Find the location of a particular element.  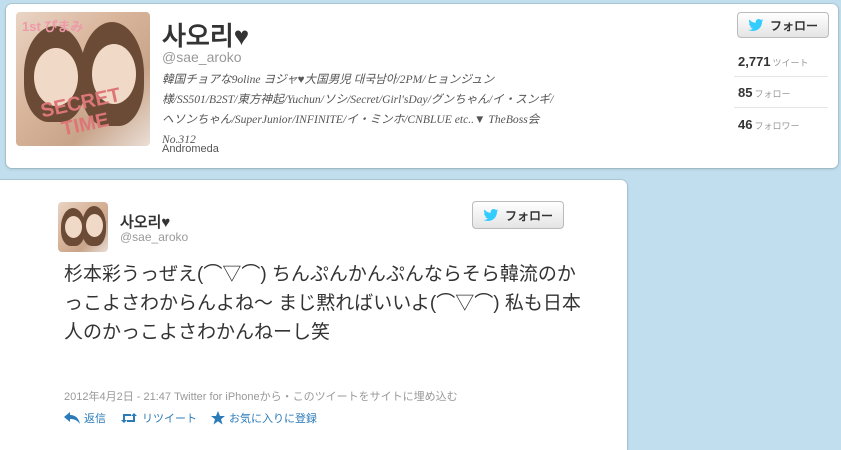

profile-location: Andromeda is located at coordinates (190, 149).